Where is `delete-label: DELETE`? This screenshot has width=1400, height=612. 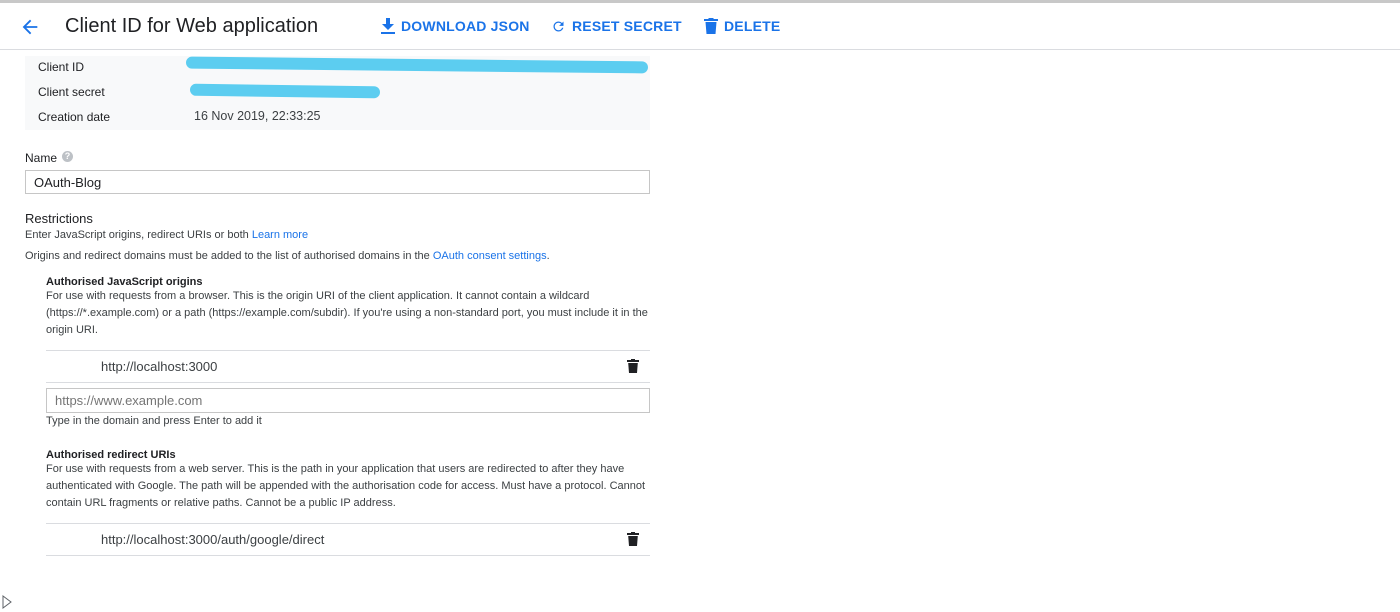 delete-label: DELETE is located at coordinates (752, 26).